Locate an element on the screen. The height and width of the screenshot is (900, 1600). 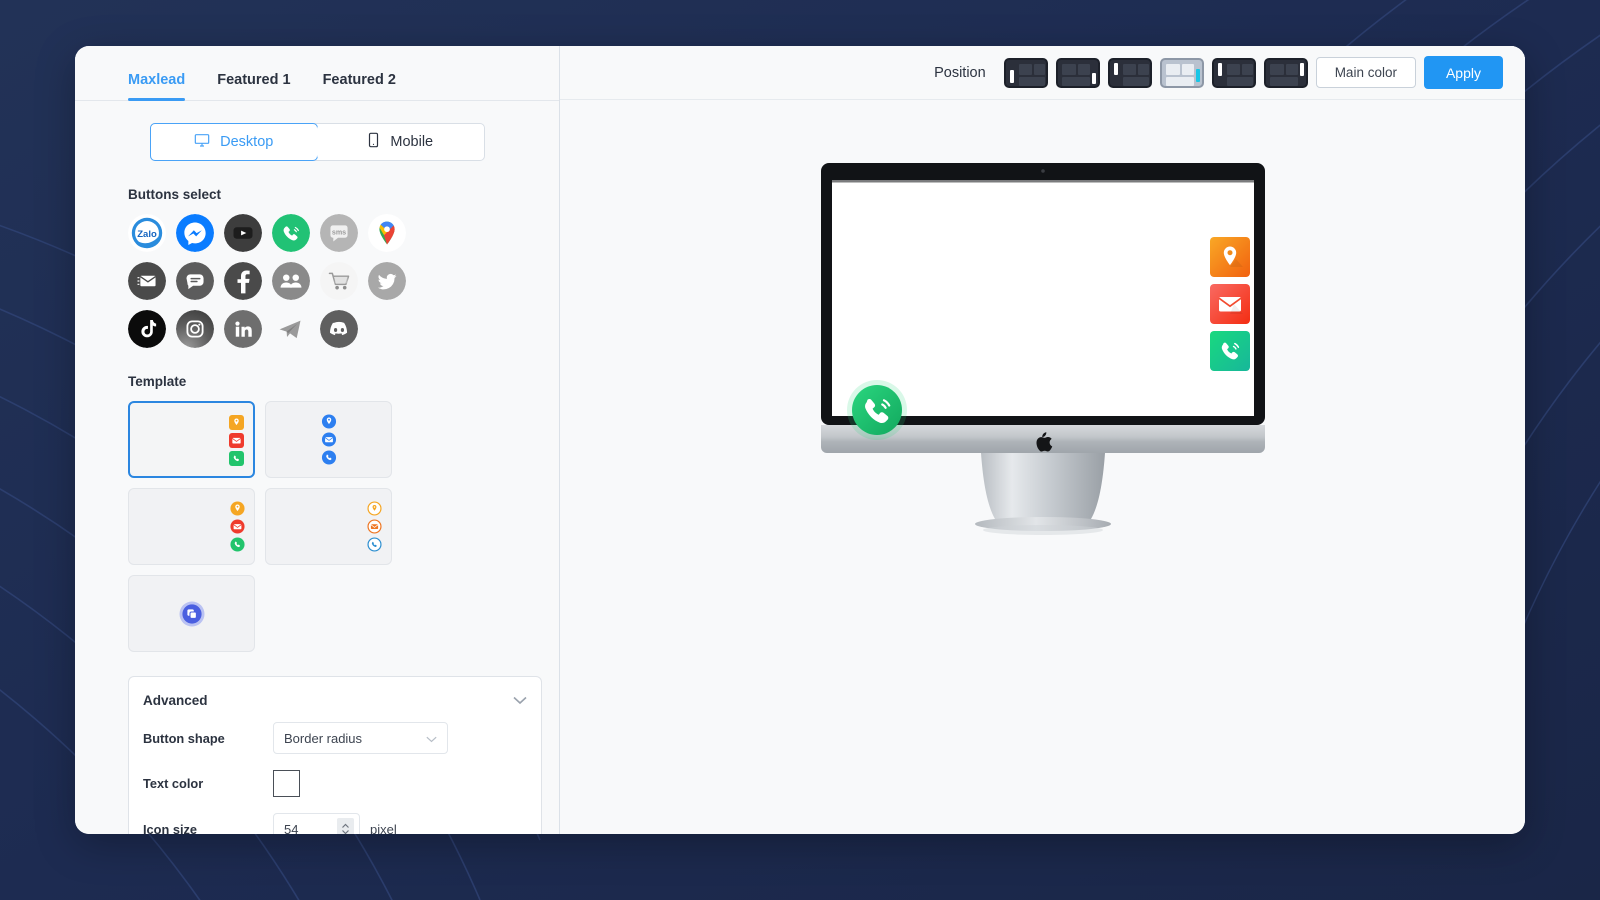
mobile-phone-icon is located at coordinates (373, 142).